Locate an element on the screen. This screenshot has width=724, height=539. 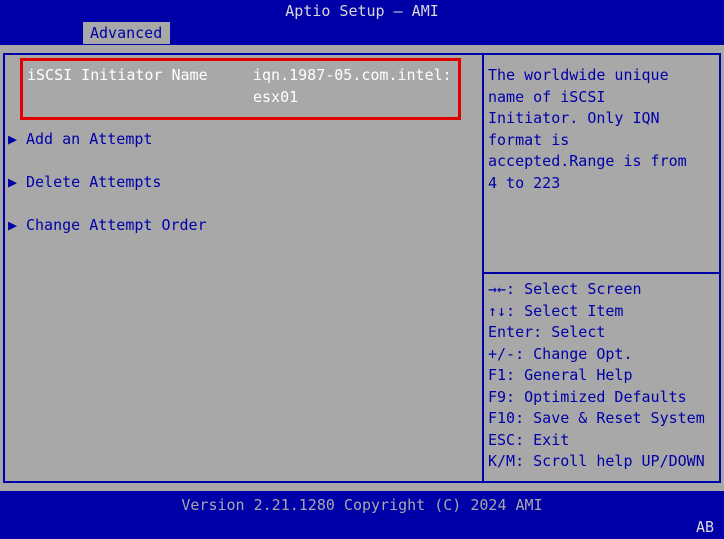
iscsi-initiator-name-value-line1: iqn.1987-05.com.intel: is located at coordinates (352, 75).